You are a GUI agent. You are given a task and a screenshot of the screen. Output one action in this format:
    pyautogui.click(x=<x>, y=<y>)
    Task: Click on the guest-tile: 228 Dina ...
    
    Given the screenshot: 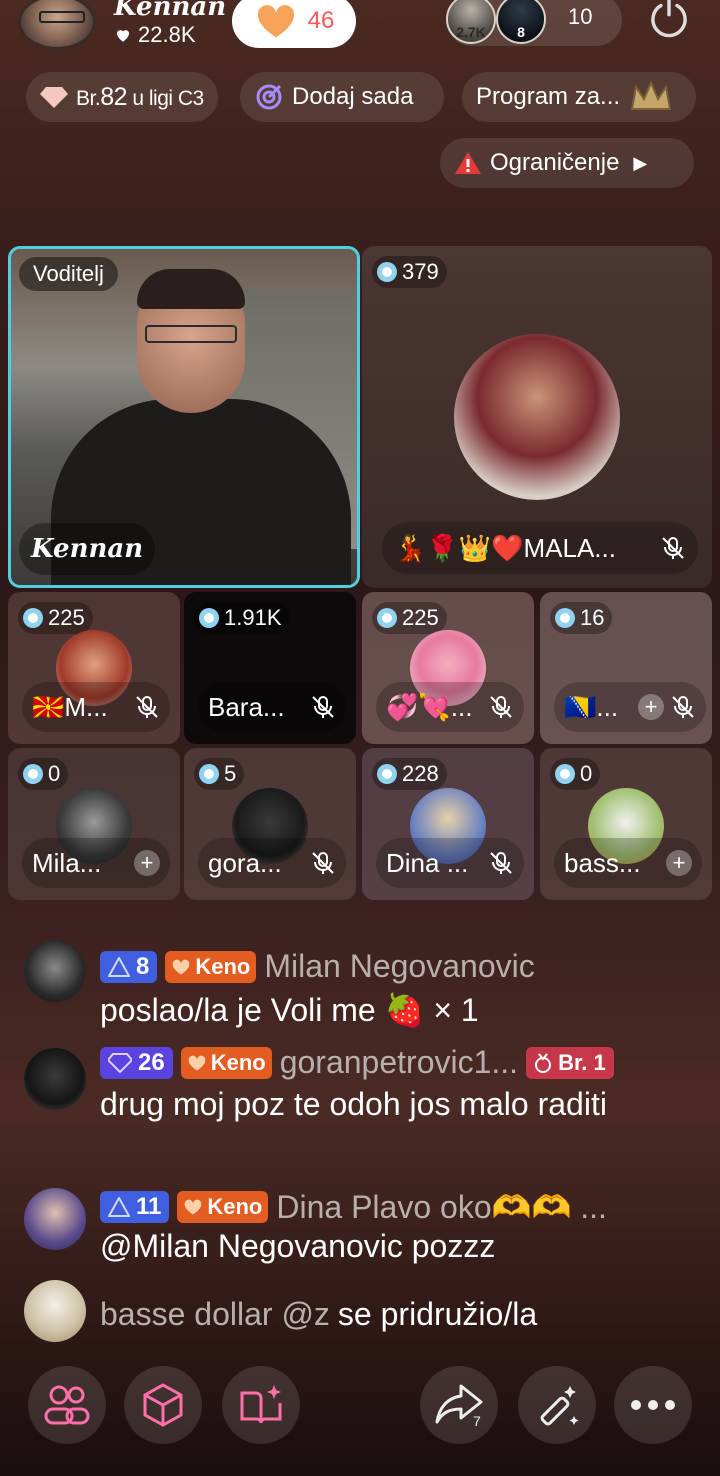 What is the action you would take?
    pyautogui.click(x=448, y=824)
    